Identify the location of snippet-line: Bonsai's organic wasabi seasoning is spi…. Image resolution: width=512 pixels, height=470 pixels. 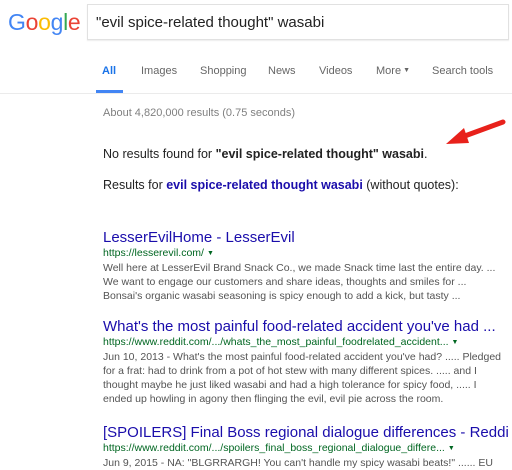
(282, 296).